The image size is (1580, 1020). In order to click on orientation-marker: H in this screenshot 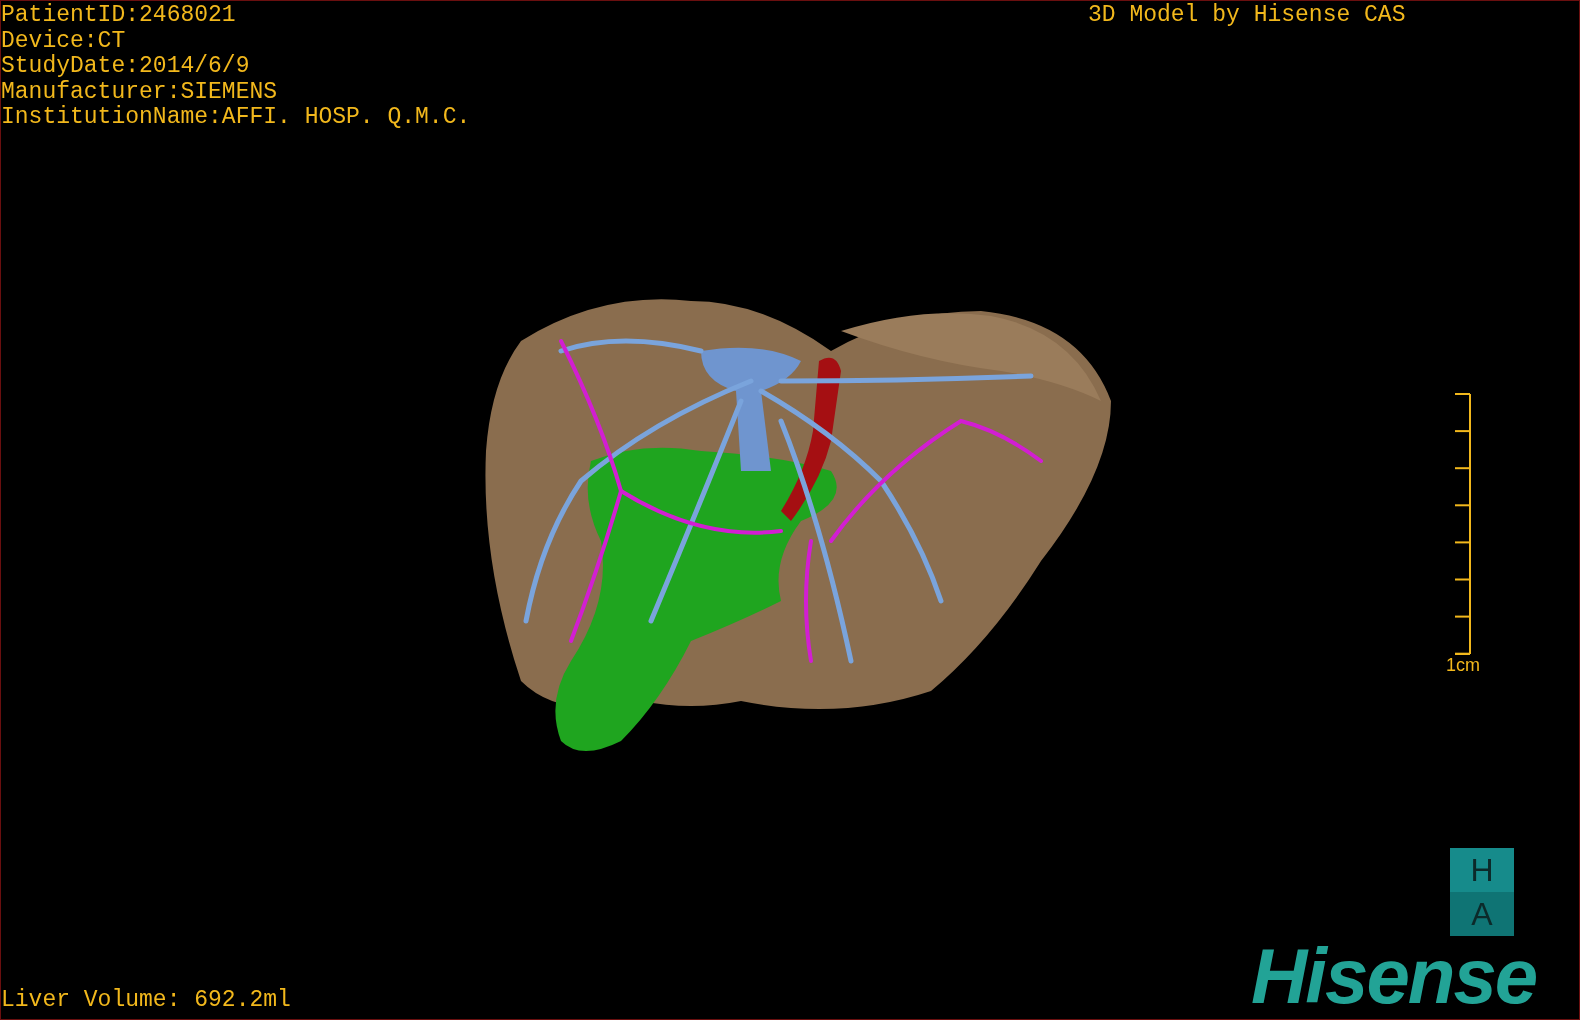, I will do `click(1482, 870)`.